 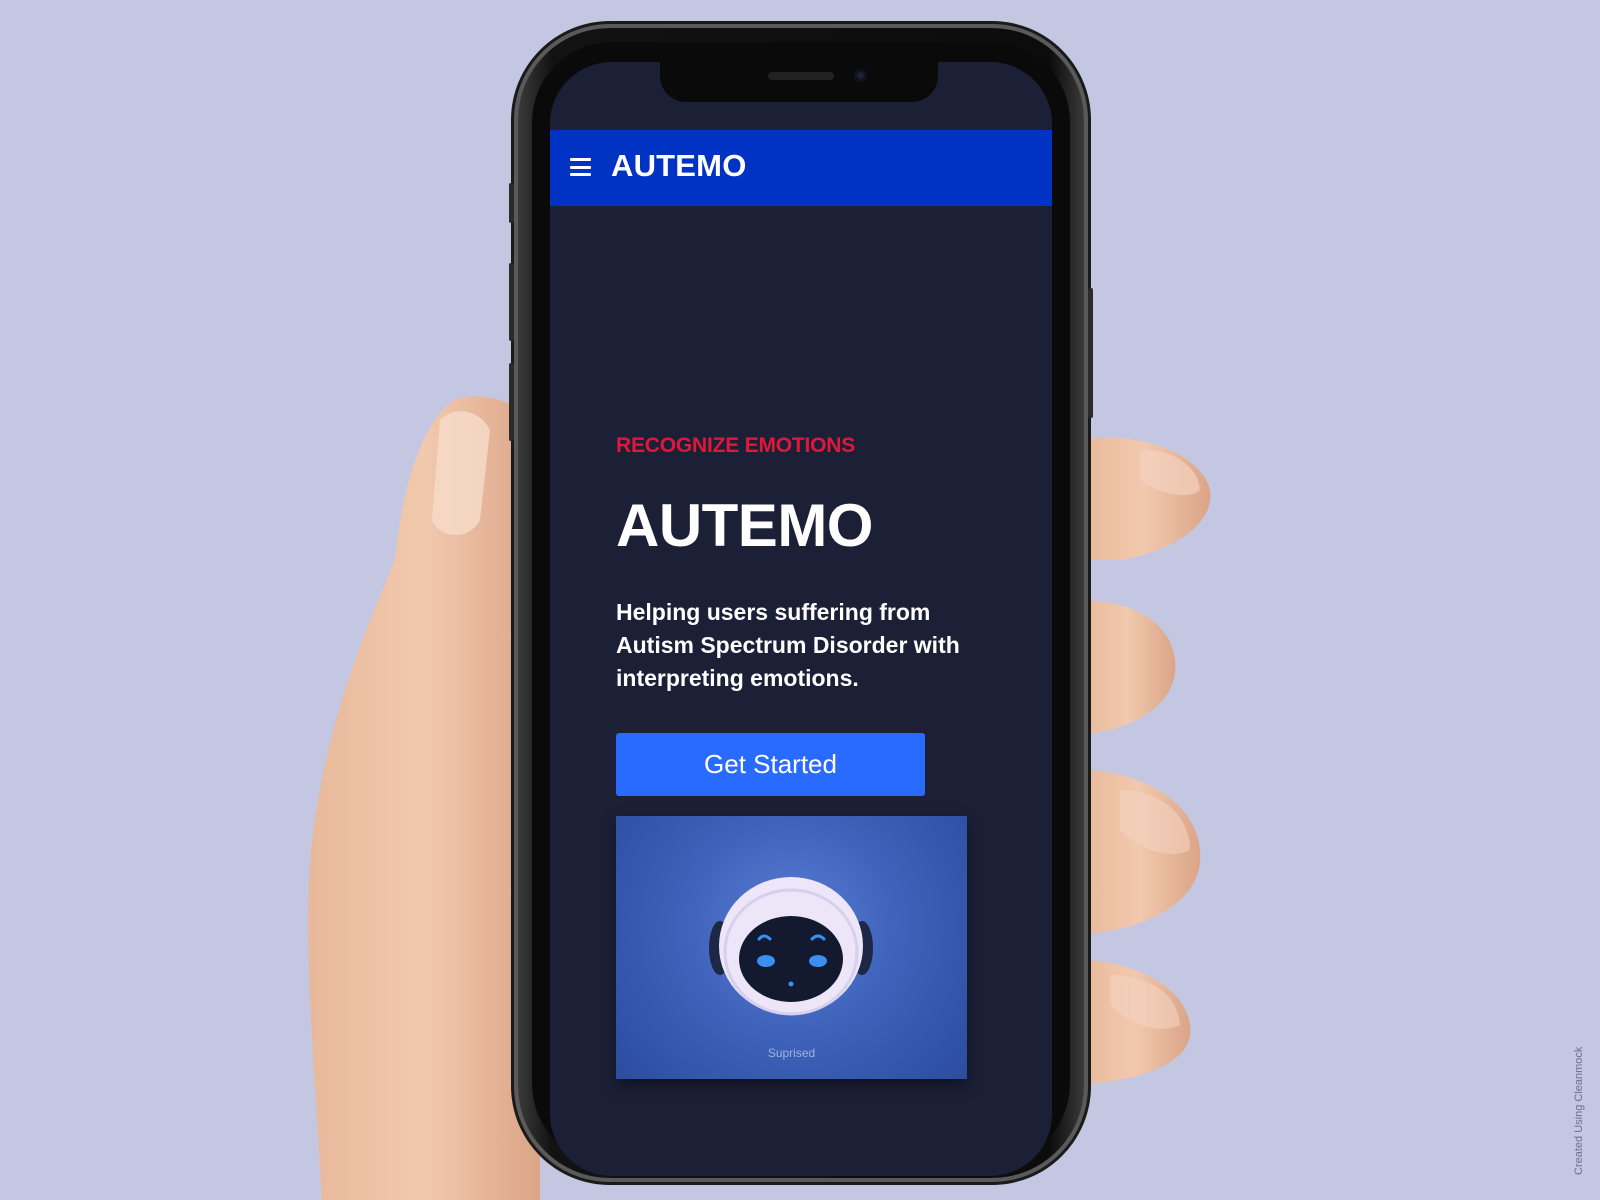 I want to click on volume-up-button, so click(x=511, y=302).